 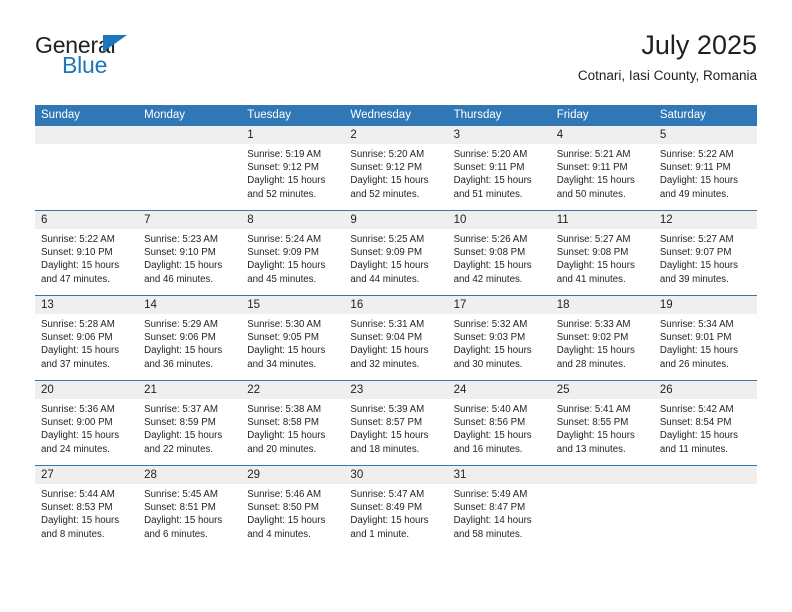 What do you see at coordinates (190, 390) in the screenshot?
I see `day-number: 21` at bounding box center [190, 390].